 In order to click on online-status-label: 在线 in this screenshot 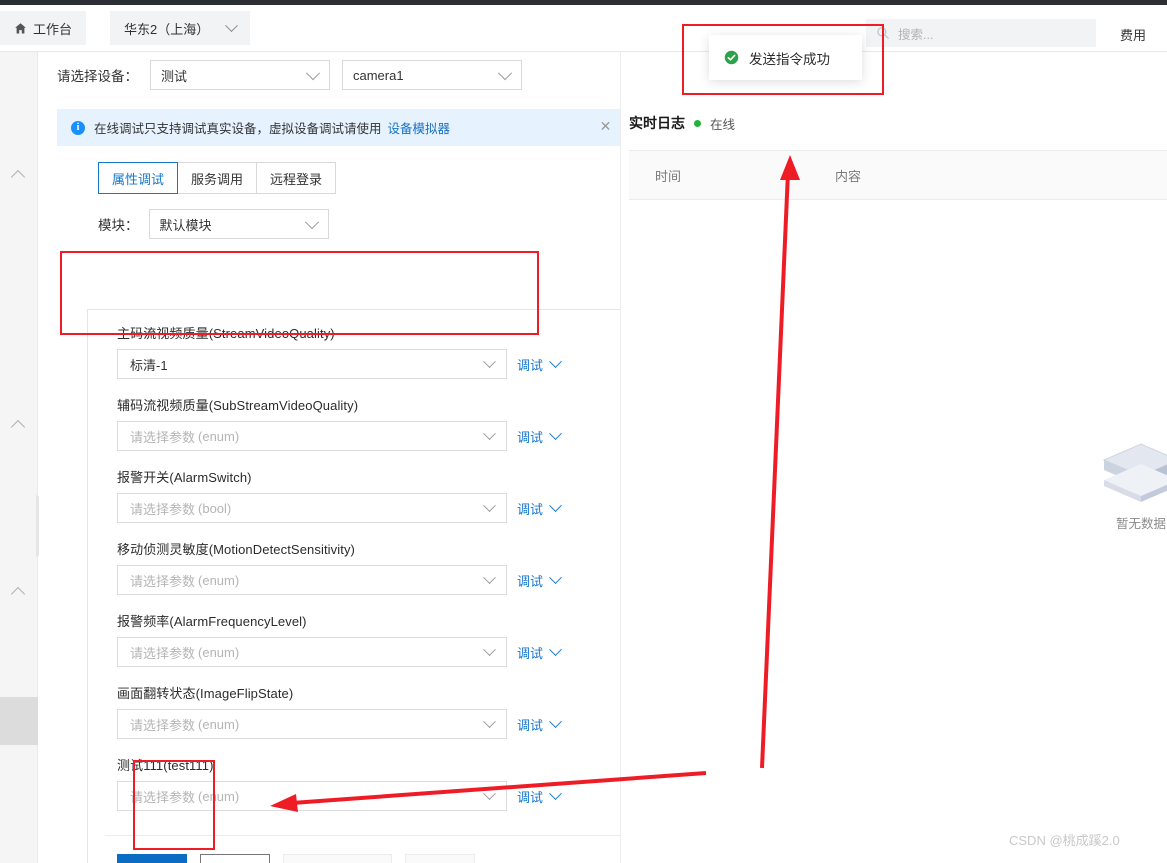, I will do `click(723, 124)`.